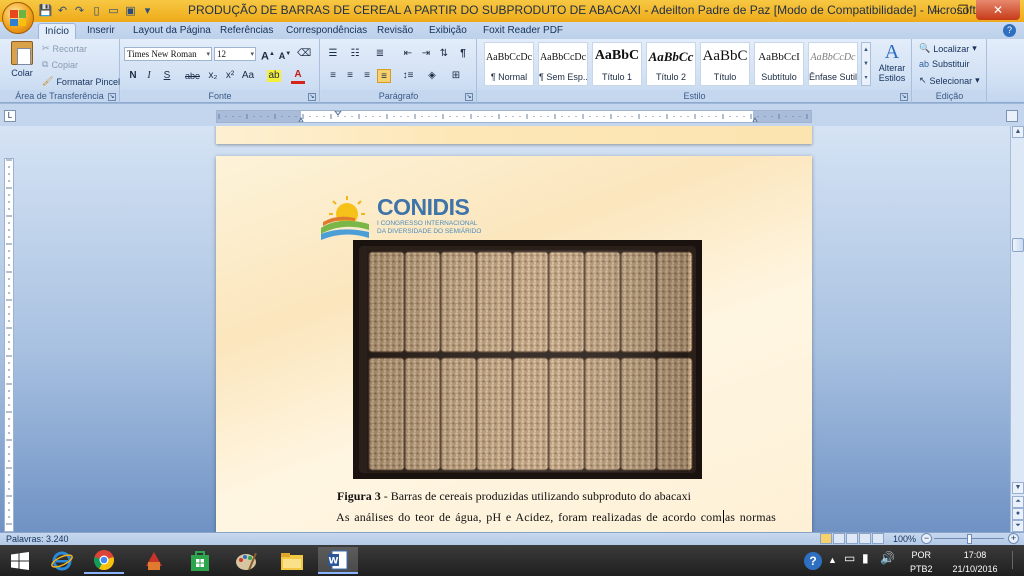 The image size is (1024, 576). What do you see at coordinates (147, 10) in the screenshot?
I see `qat-customize-icon: ▾` at bounding box center [147, 10].